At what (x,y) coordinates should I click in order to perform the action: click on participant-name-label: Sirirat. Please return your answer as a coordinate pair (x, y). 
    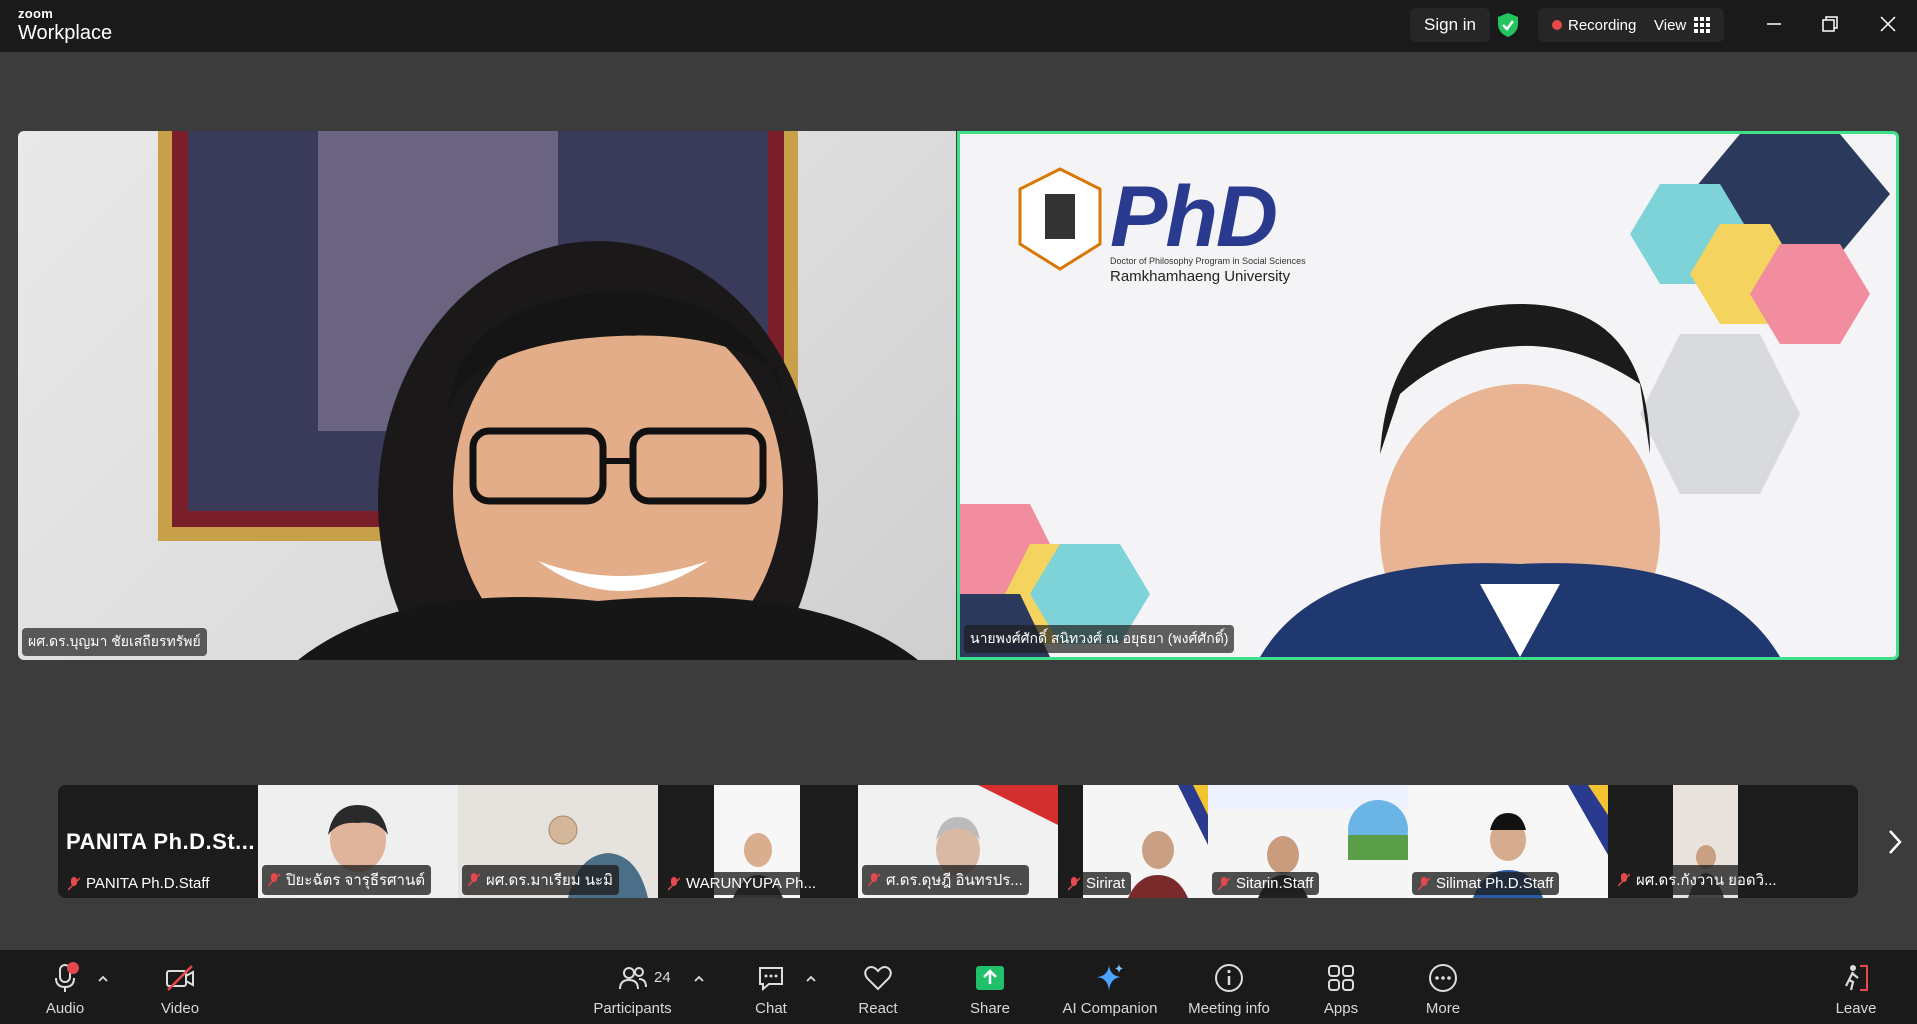
    Looking at the image, I should click on (1097, 883).